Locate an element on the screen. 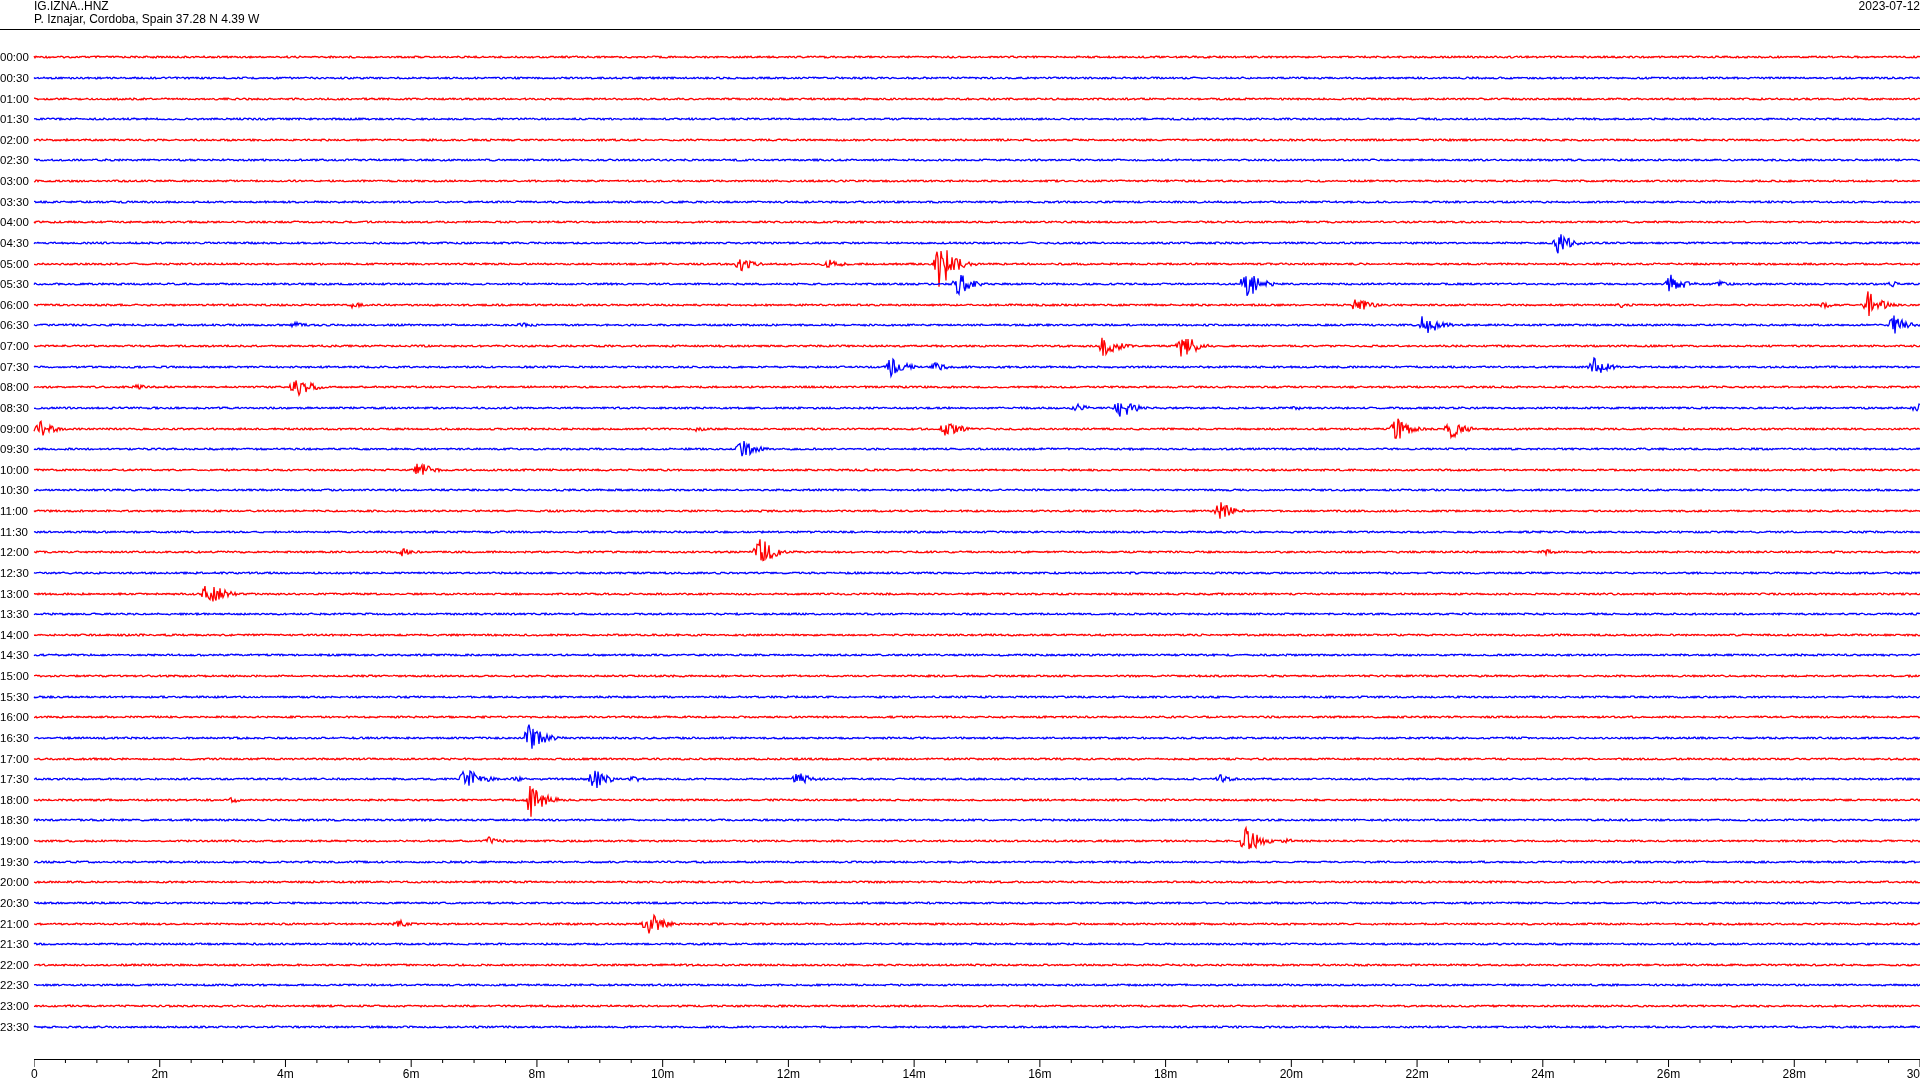  time-label: 02:30 is located at coordinates (15, 160).